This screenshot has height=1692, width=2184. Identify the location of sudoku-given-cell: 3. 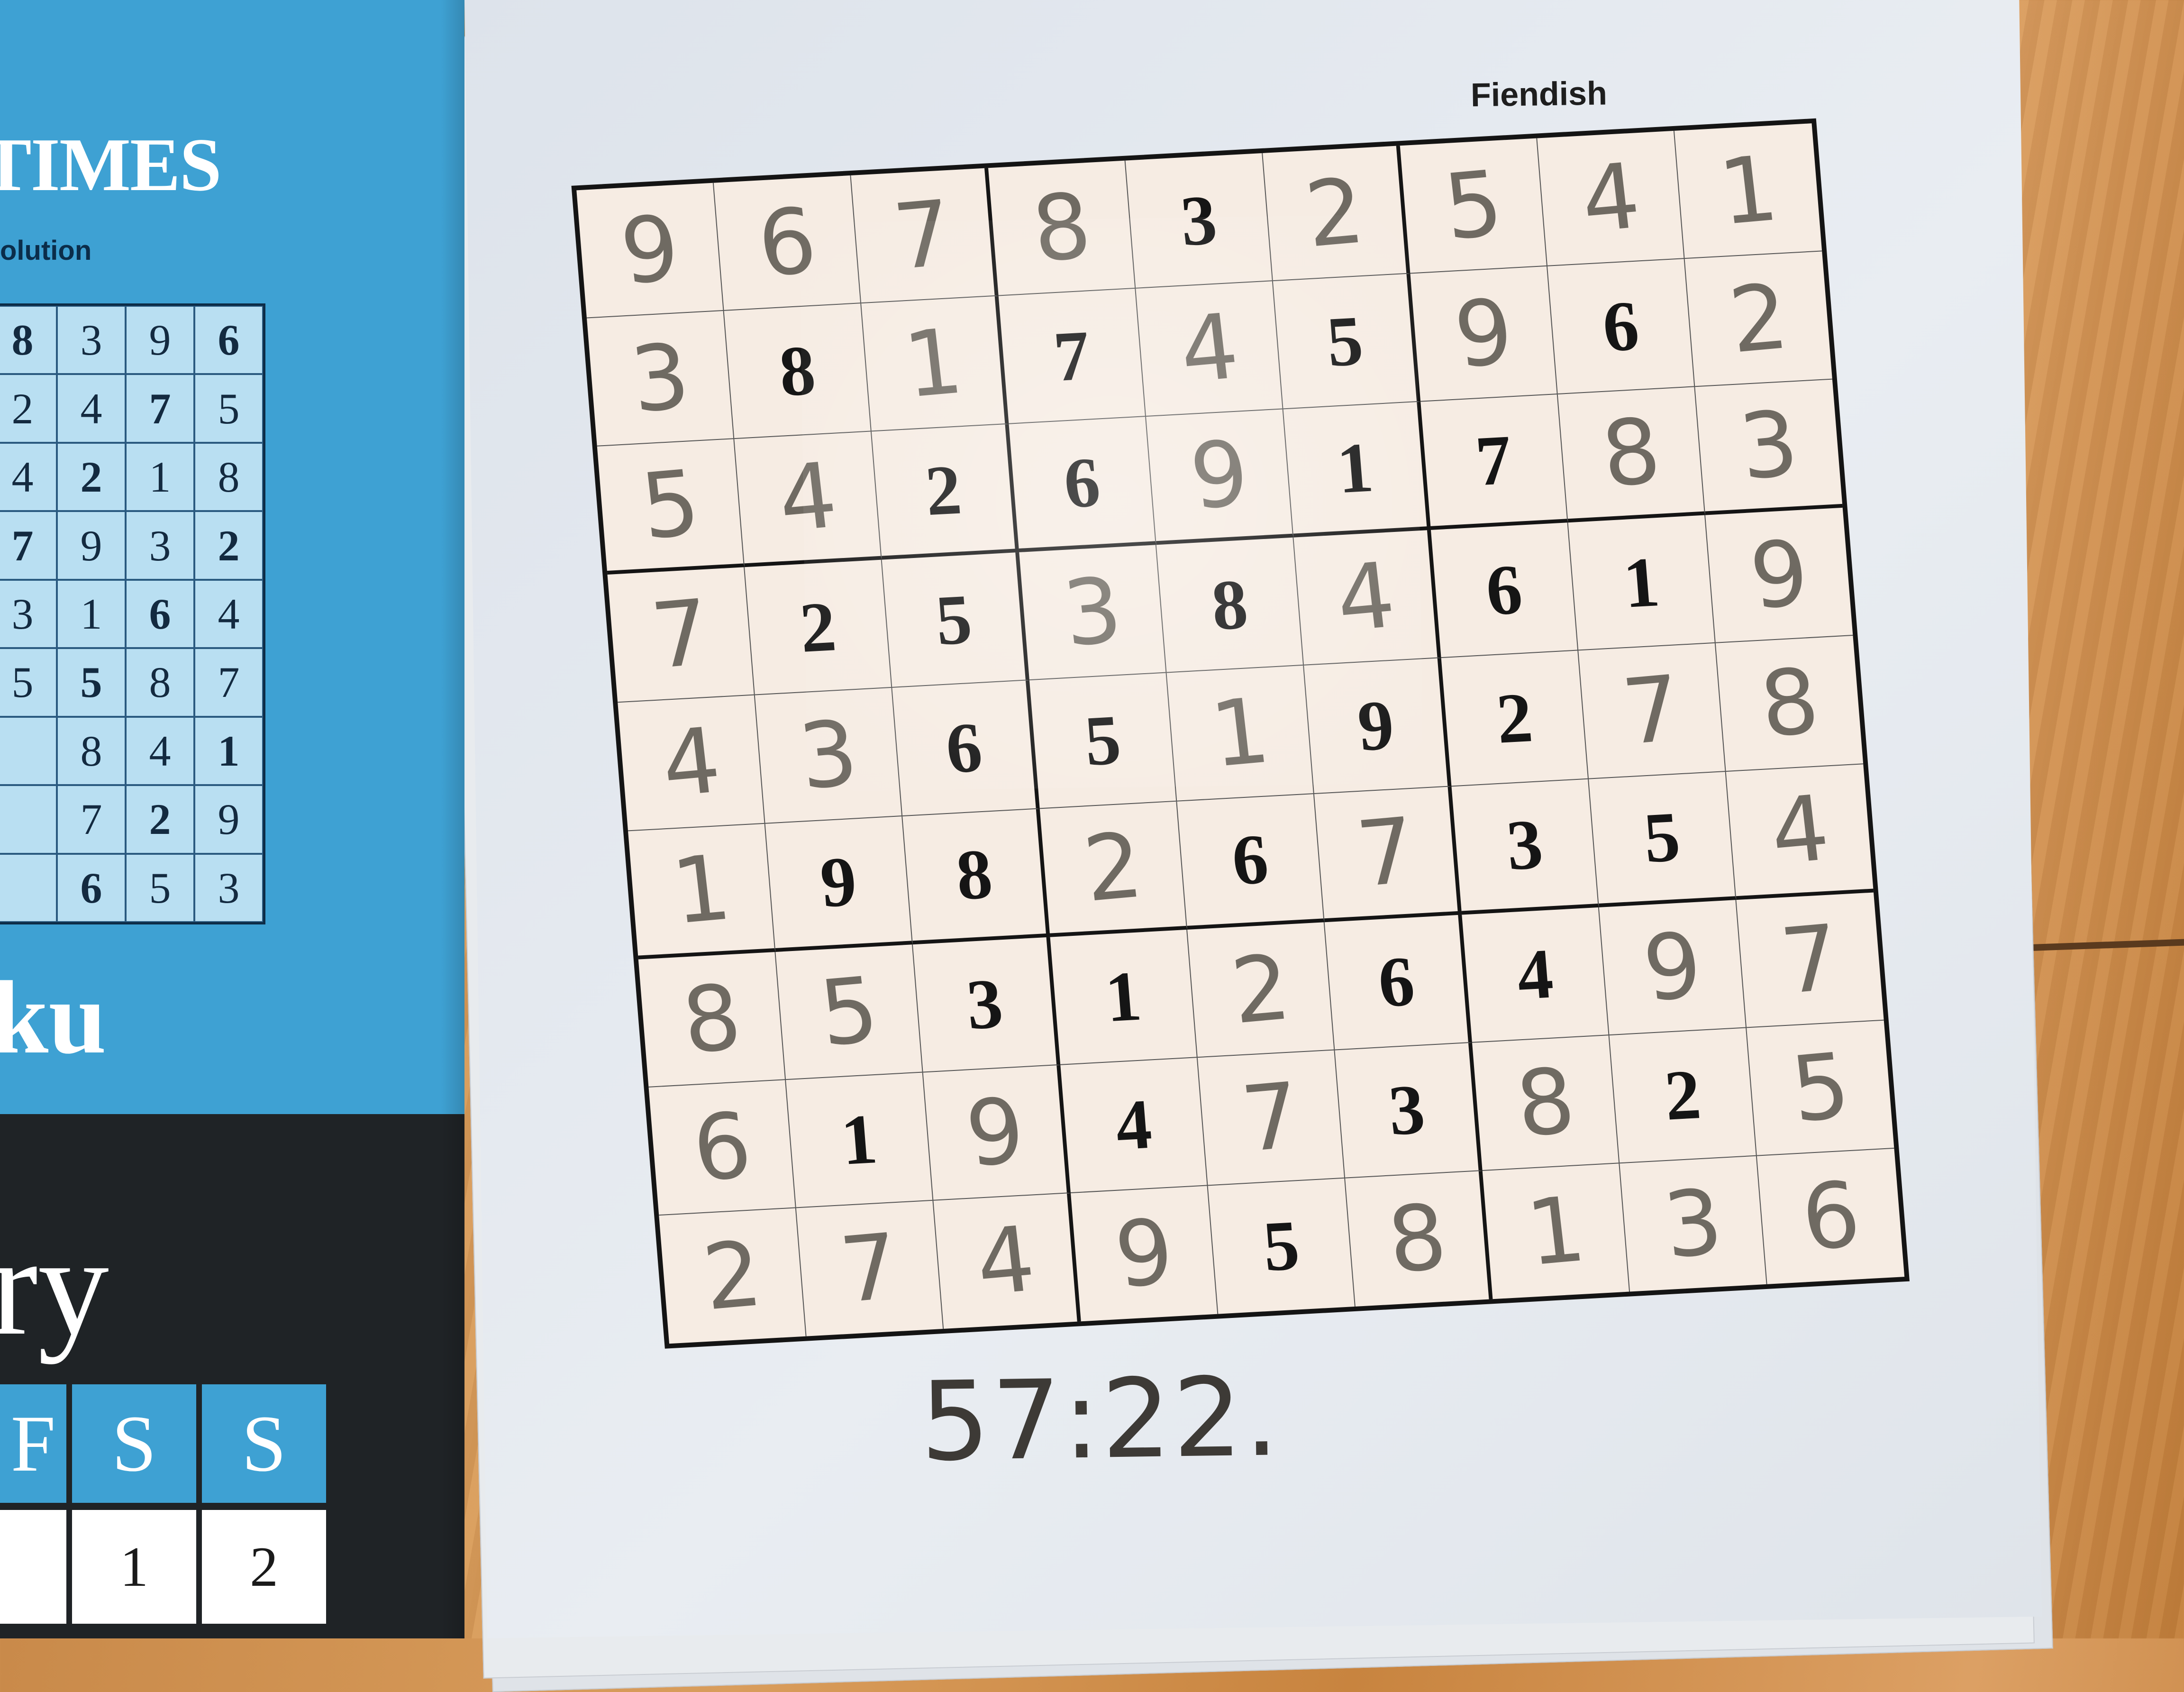
(1525, 847).